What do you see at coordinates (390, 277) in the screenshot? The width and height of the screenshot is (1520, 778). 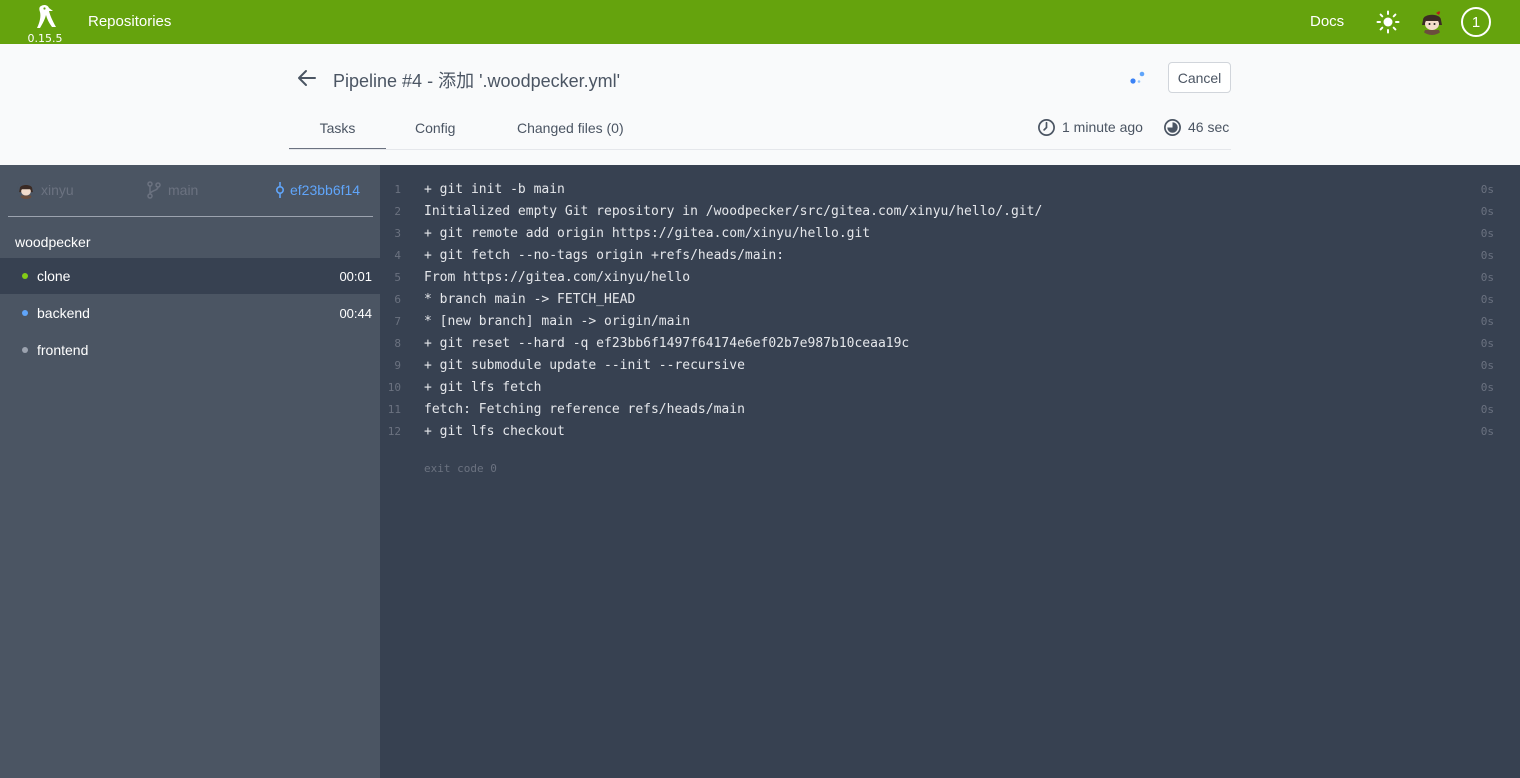 I see `line-number: 5` at bounding box center [390, 277].